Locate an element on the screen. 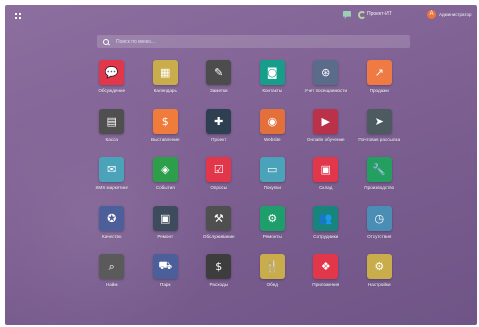 The width and height of the screenshot is (479, 327). app-item: ◈ События is located at coordinates (166, 181).